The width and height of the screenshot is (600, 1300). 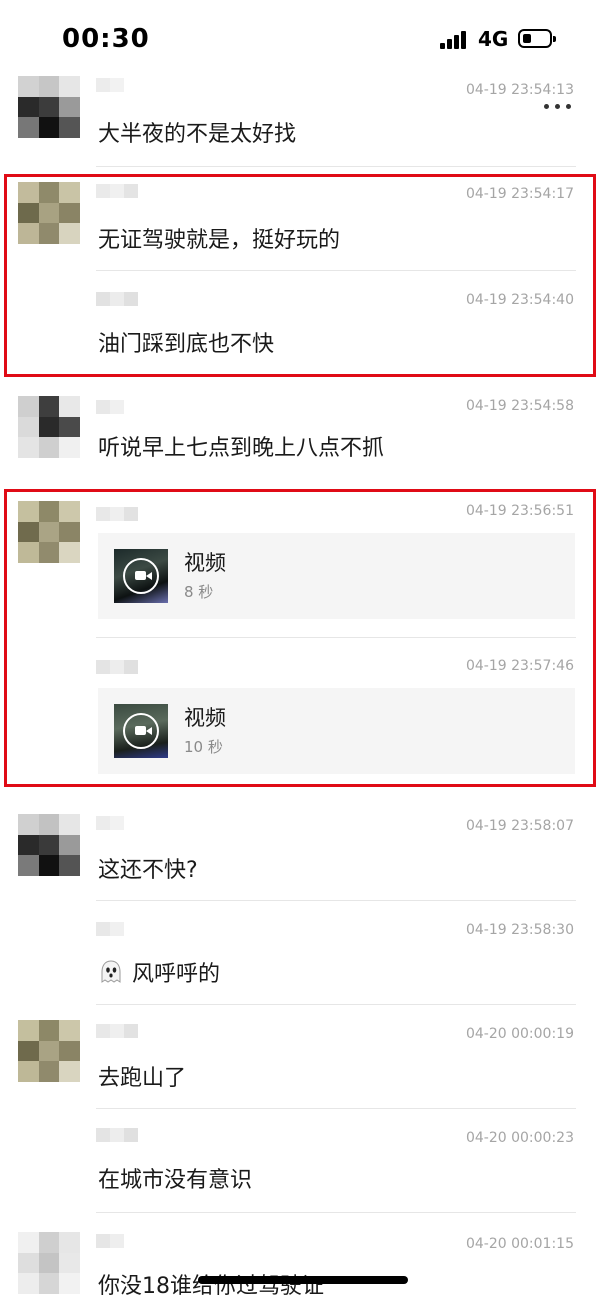 What do you see at coordinates (493, 39) in the screenshot?
I see `network-type: 4G` at bounding box center [493, 39].